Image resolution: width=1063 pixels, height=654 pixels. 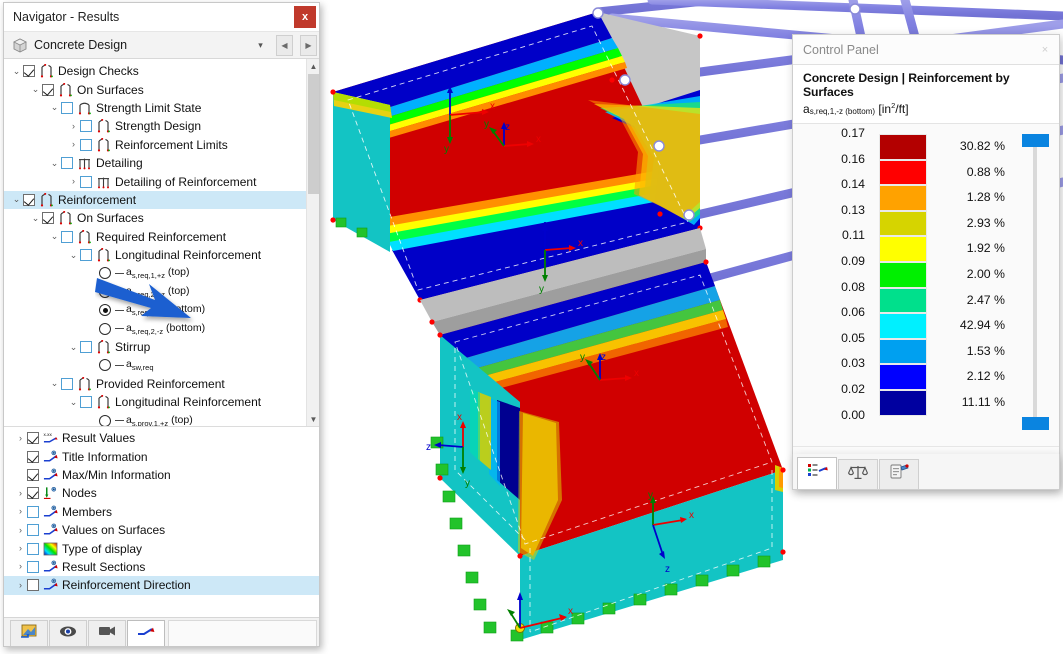 I want to click on tree-item-value-11: as,req,1,+z (top), so click(x=155, y=273).